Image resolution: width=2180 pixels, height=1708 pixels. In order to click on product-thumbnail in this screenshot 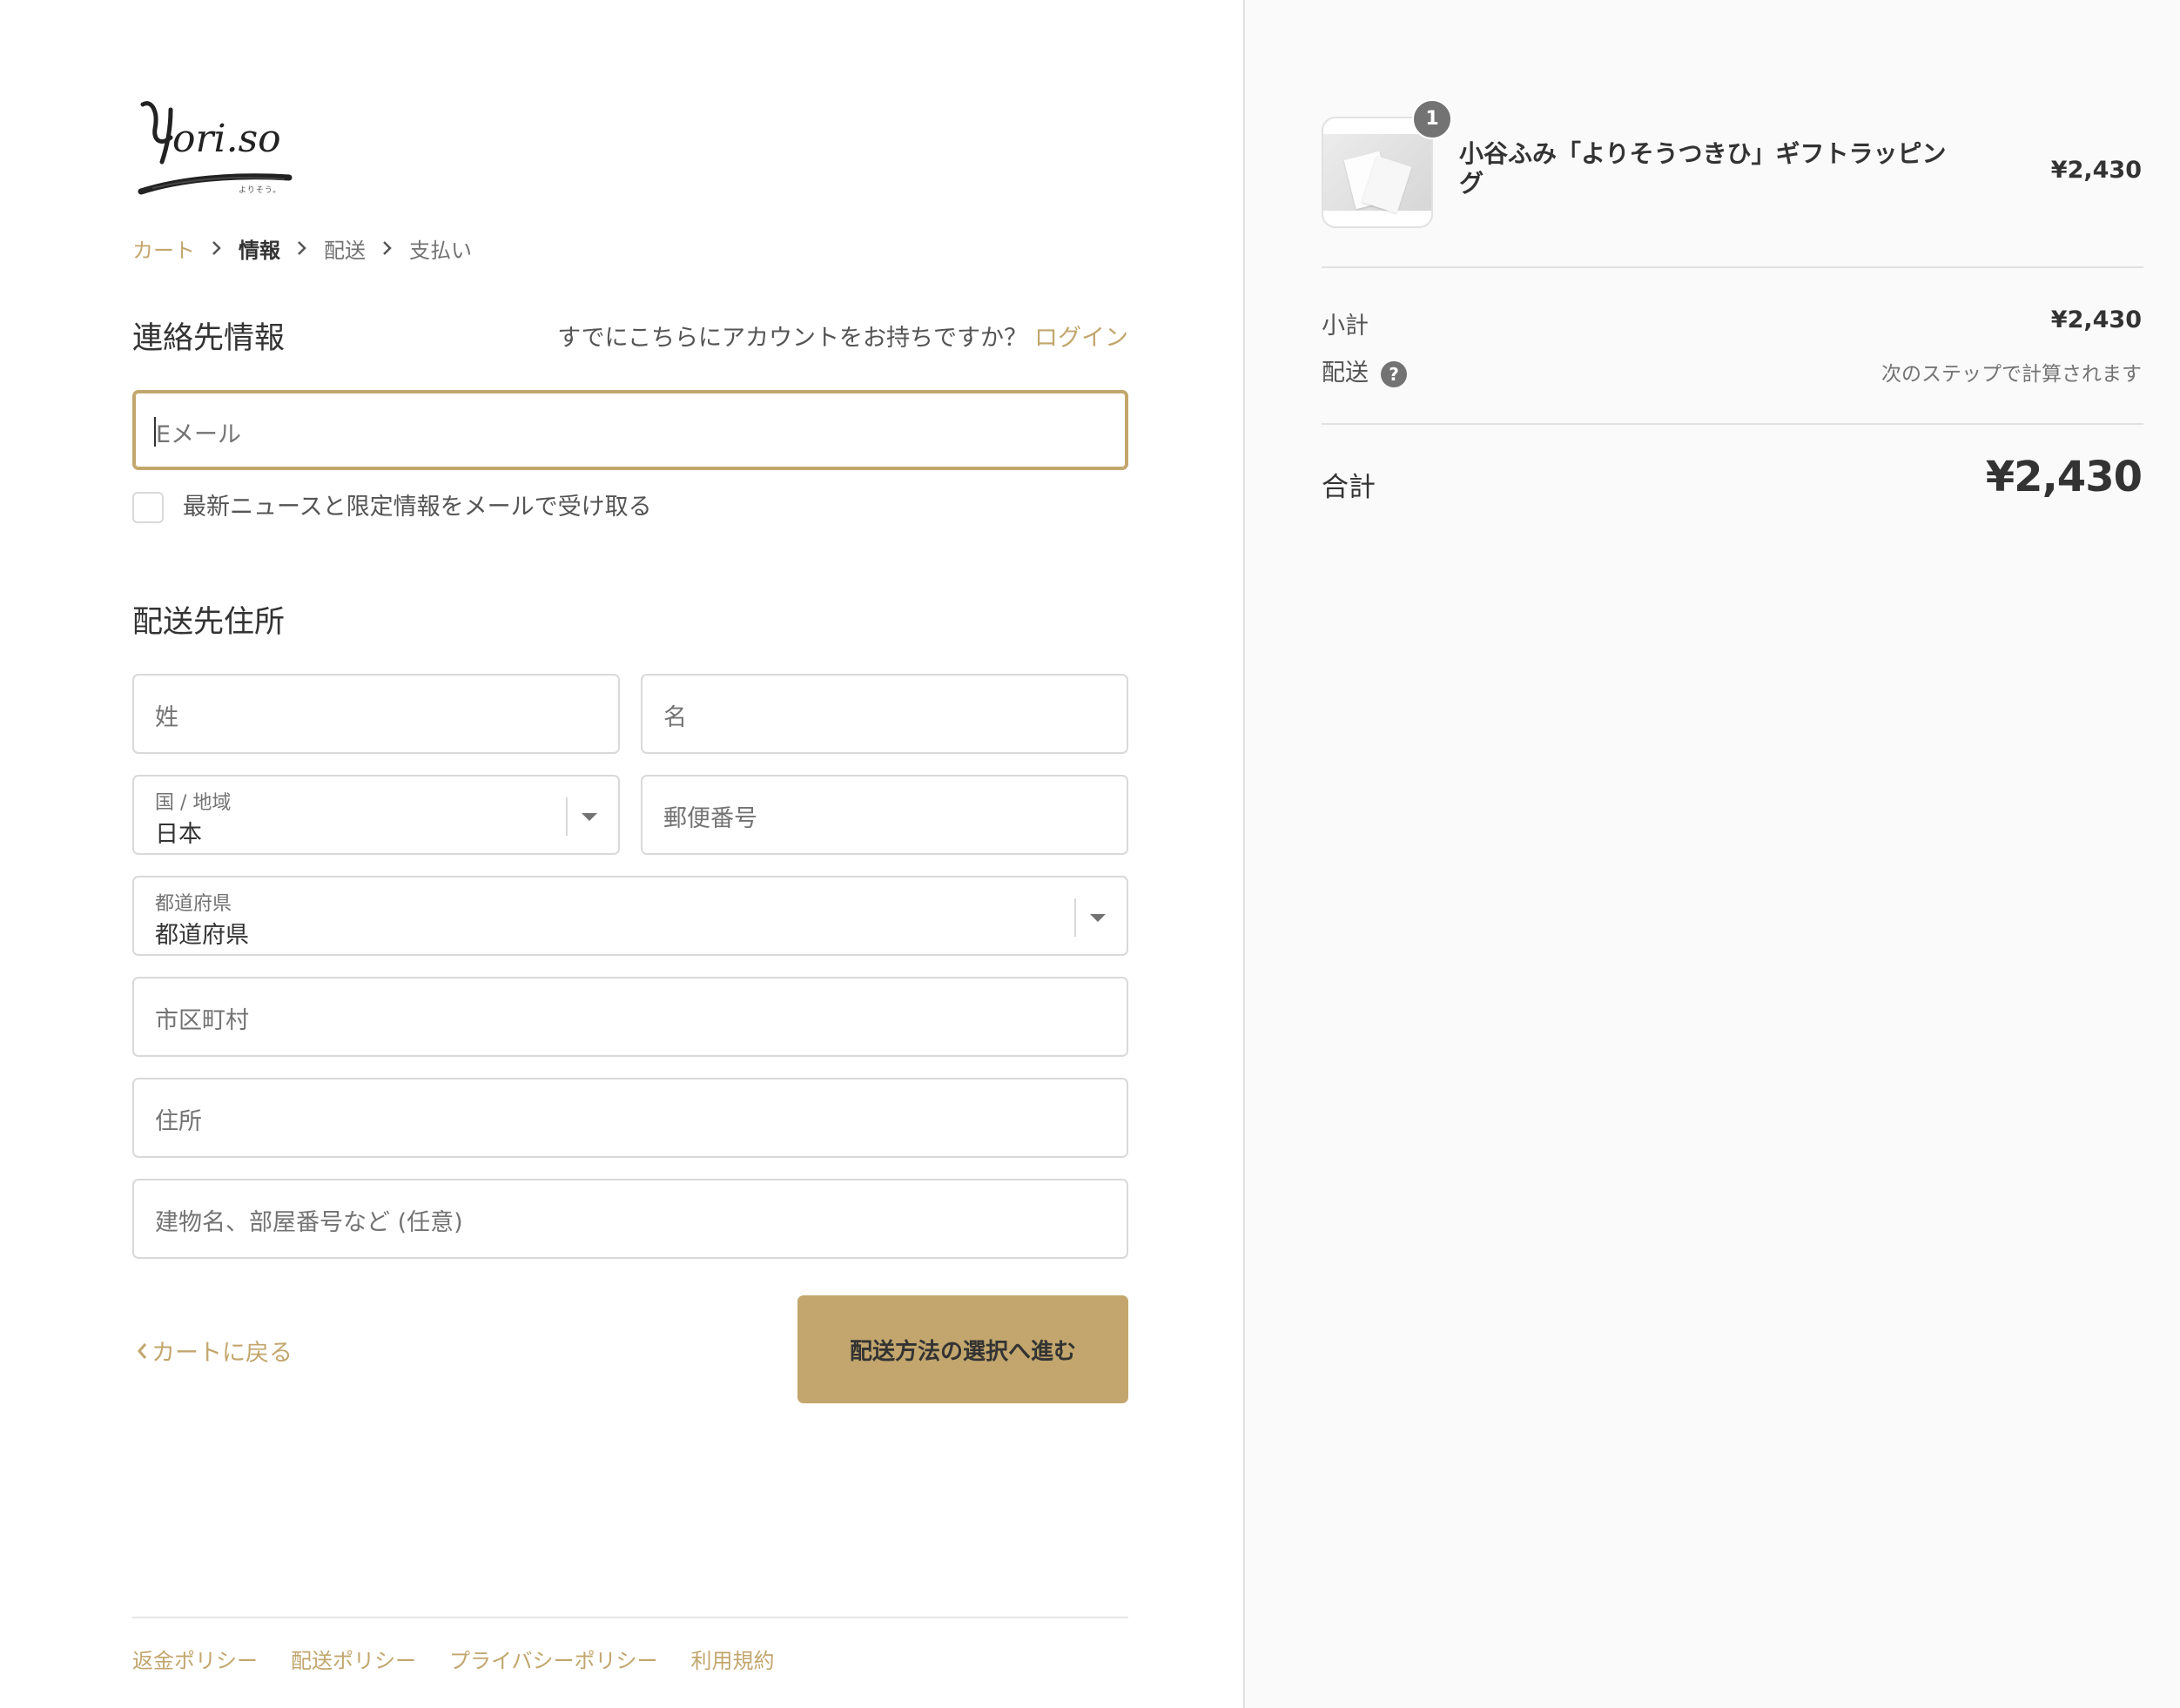, I will do `click(1377, 172)`.